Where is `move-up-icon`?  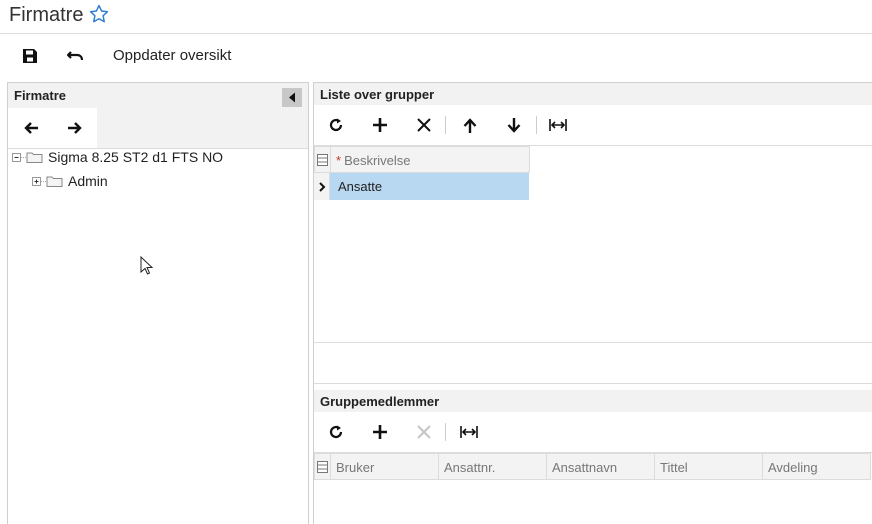 move-up-icon is located at coordinates (470, 125).